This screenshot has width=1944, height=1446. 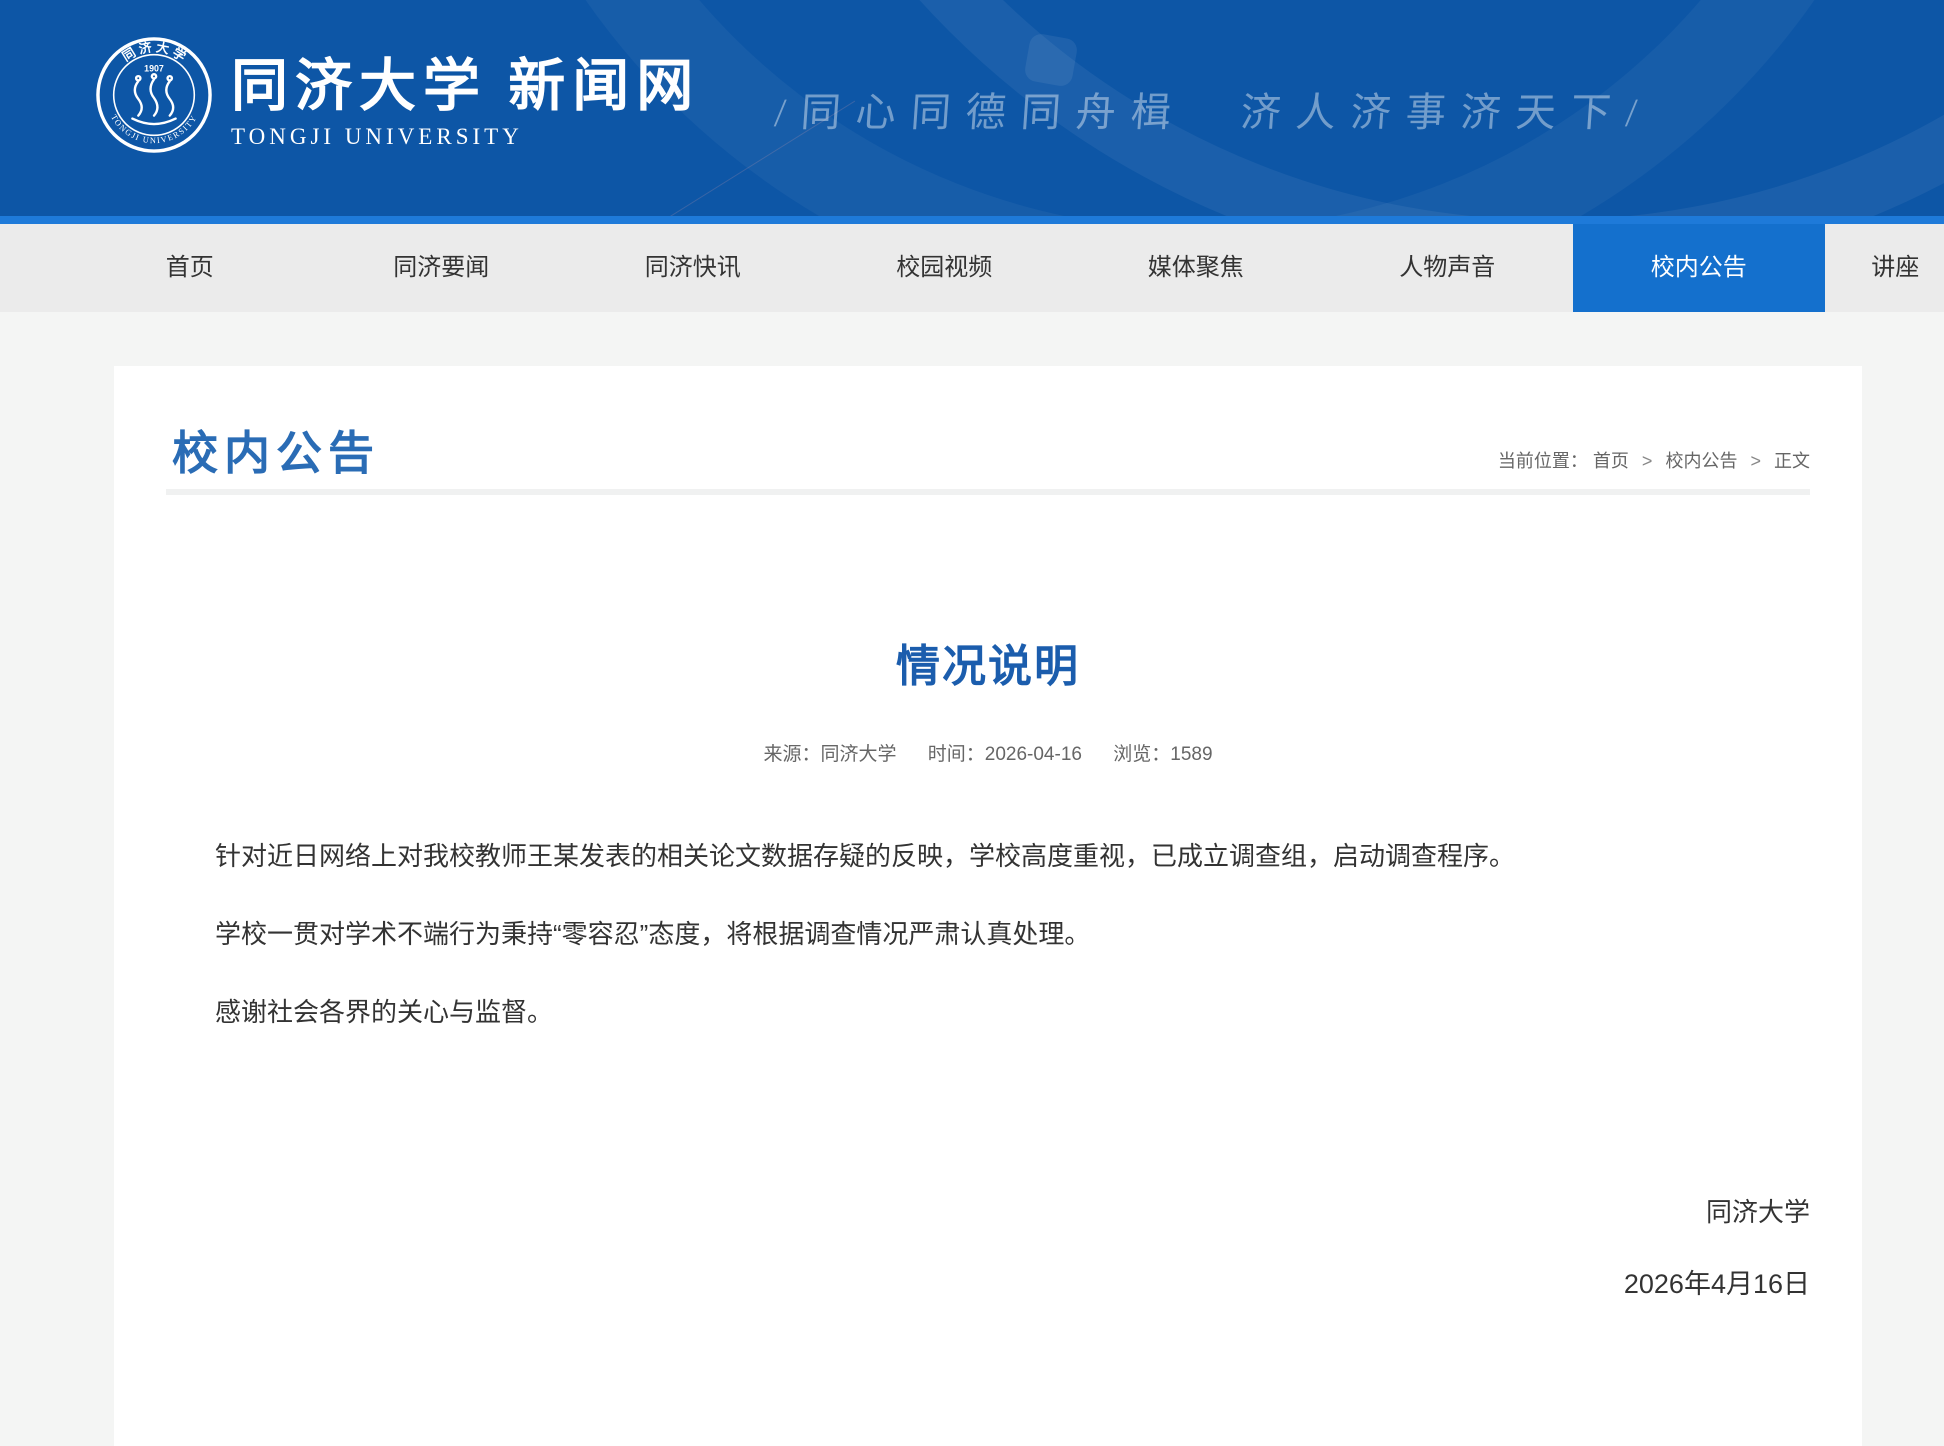 I want to click on meta-views-label: 浏览：, so click(x=1142, y=754).